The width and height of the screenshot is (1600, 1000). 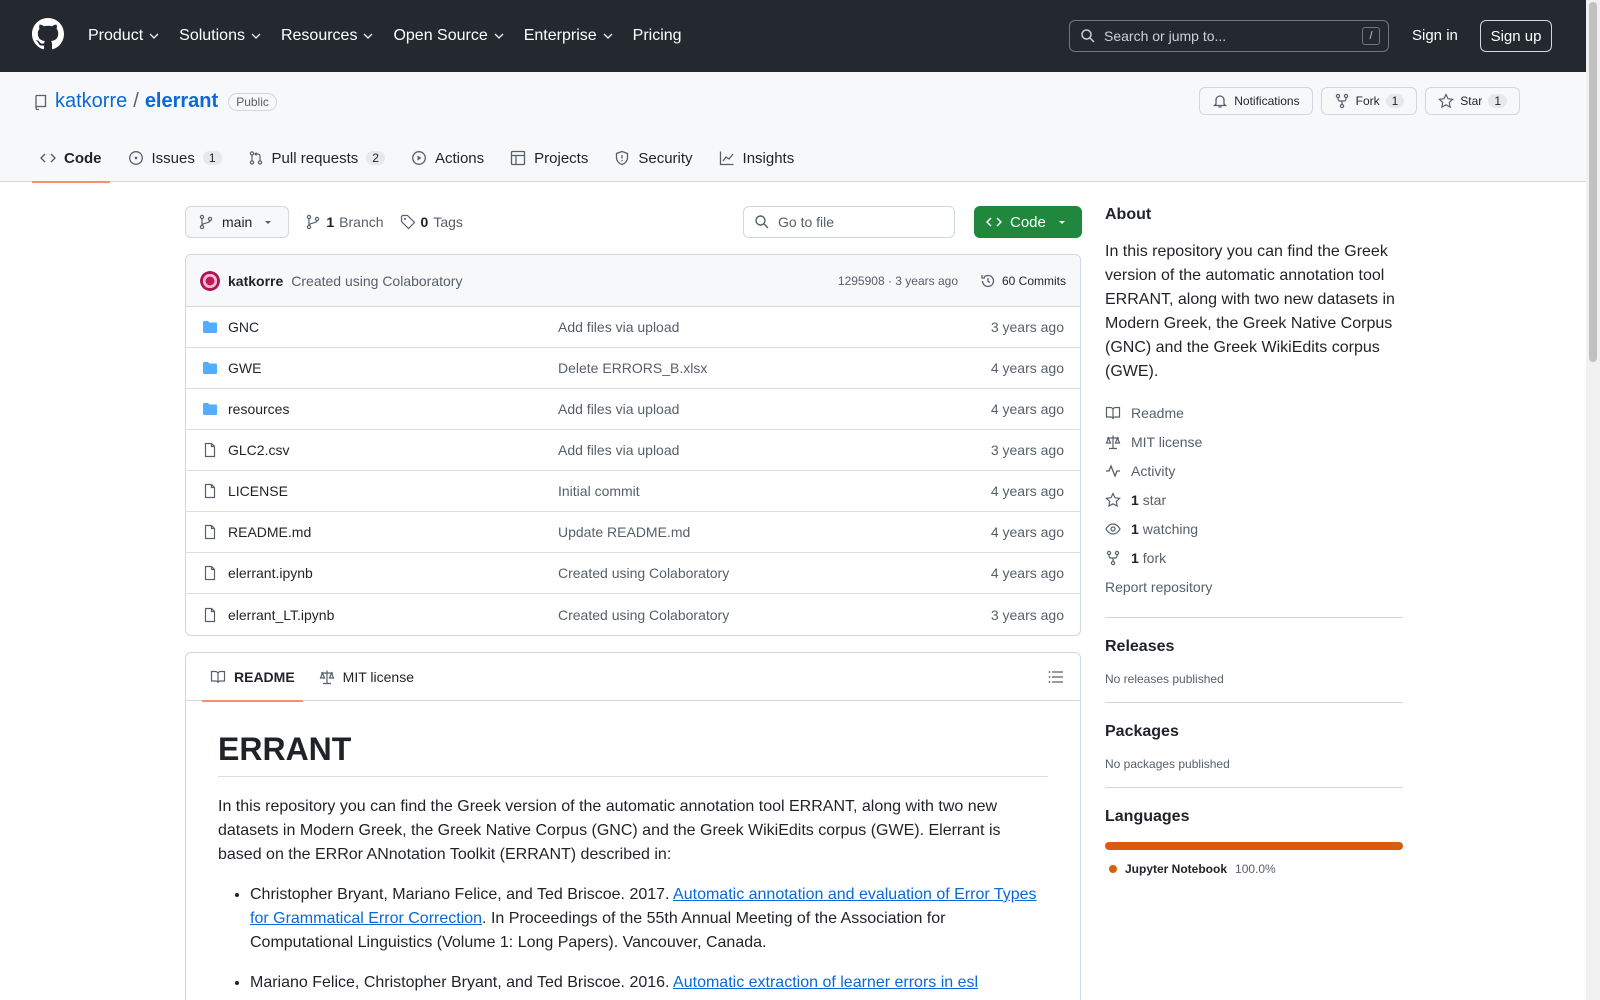 What do you see at coordinates (1497, 101) in the screenshot?
I see `star-count: 1` at bounding box center [1497, 101].